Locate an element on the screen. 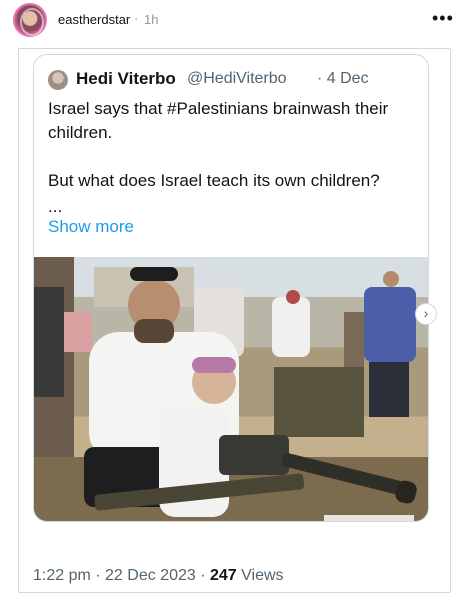 The image size is (462, 600). avatar is located at coordinates (30, 20).